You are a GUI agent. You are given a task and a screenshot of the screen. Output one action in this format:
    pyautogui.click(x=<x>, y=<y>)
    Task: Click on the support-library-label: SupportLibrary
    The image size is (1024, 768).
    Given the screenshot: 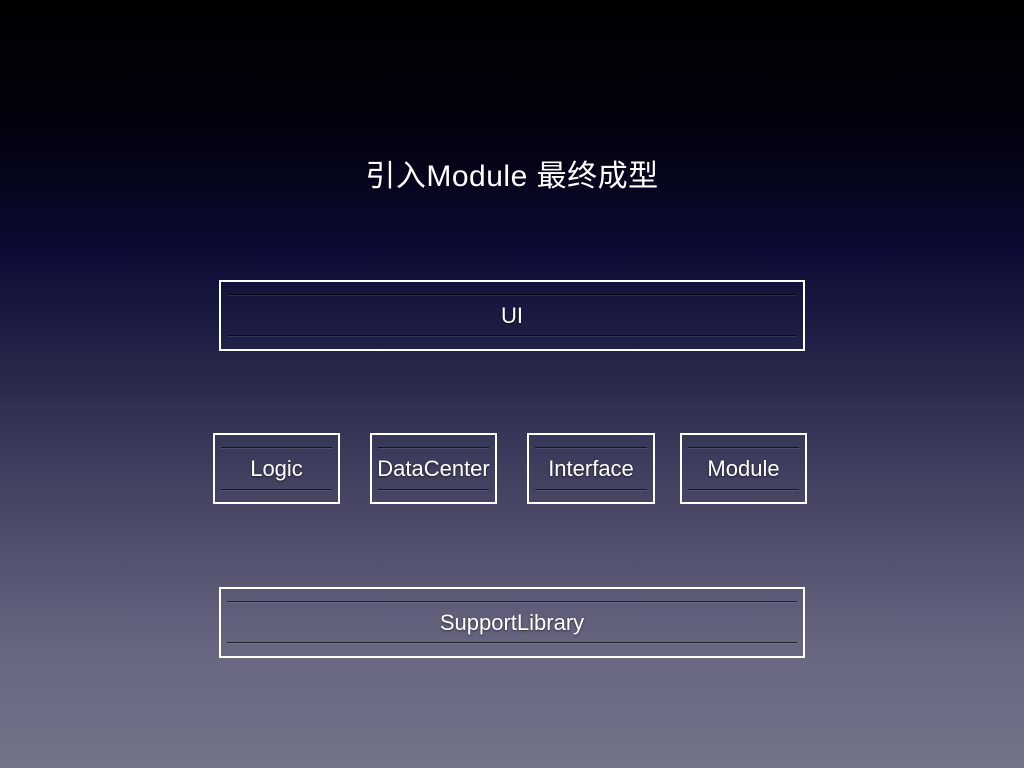 What is the action you would take?
    pyautogui.click(x=512, y=622)
    